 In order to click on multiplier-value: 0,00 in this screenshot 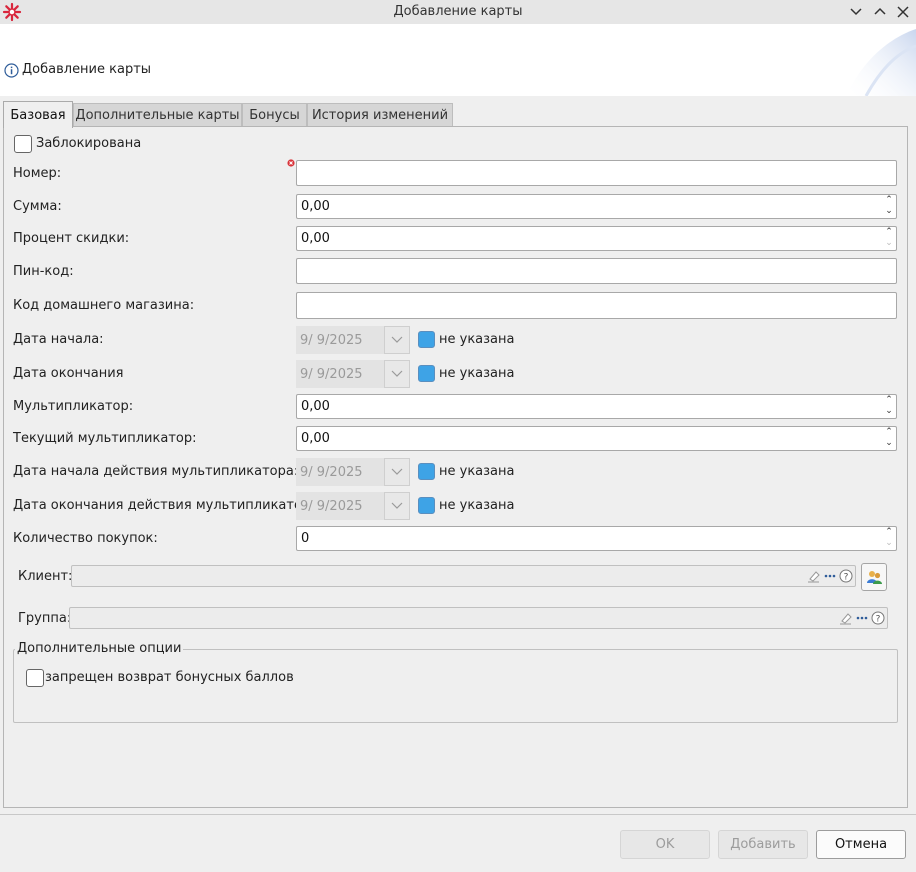, I will do `click(315, 406)`.